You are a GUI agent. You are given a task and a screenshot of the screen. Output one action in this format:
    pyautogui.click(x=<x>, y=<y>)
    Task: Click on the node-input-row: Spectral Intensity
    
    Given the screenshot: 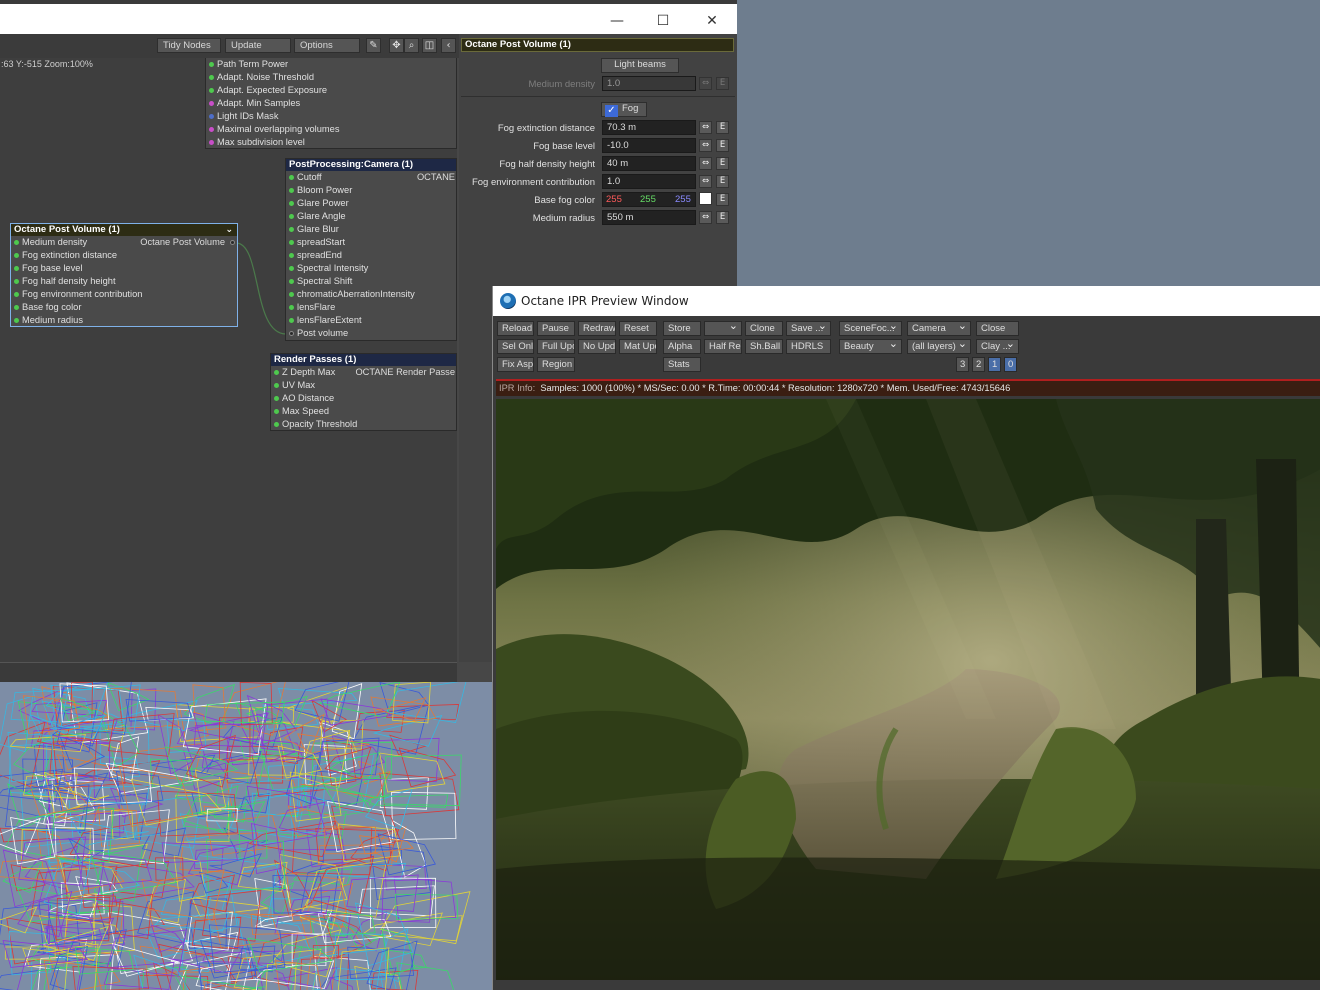 What is the action you would take?
    pyautogui.click(x=371, y=268)
    